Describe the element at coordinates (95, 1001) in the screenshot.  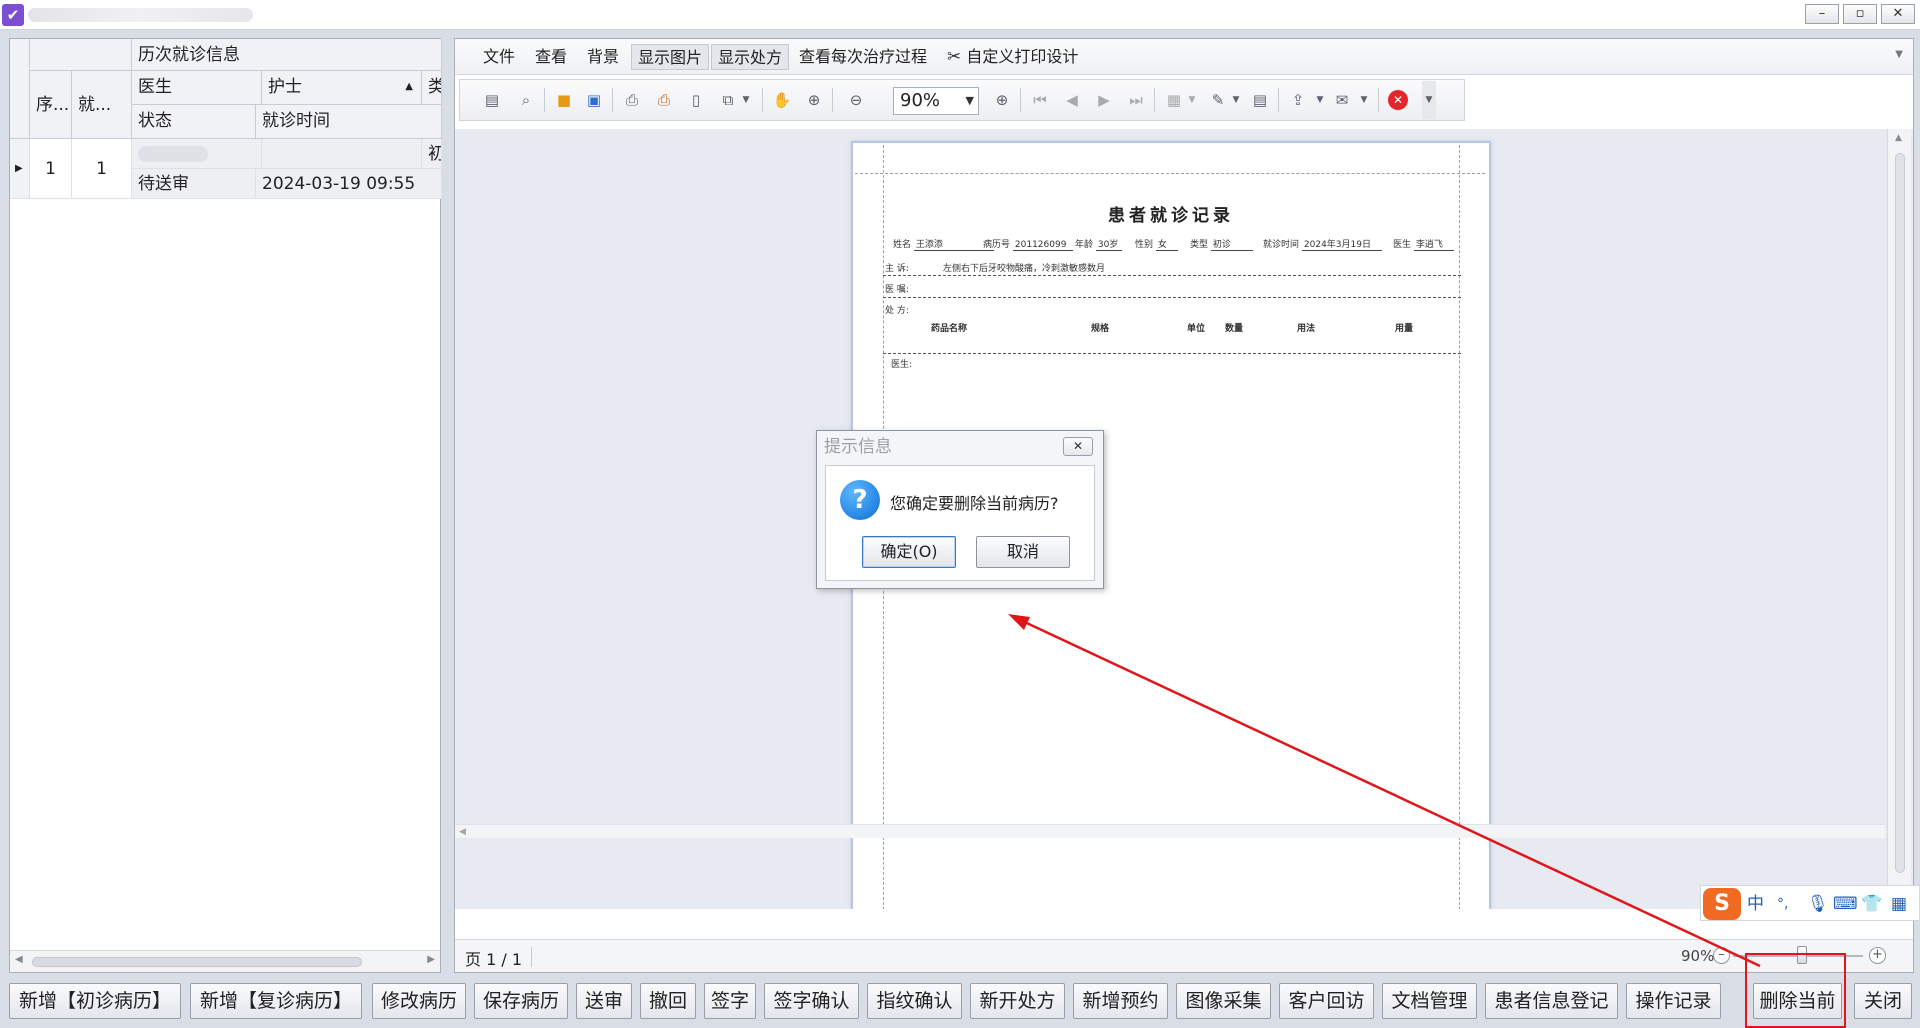
I see `new-initial-record-button: 新增【初诊病历】` at that location.